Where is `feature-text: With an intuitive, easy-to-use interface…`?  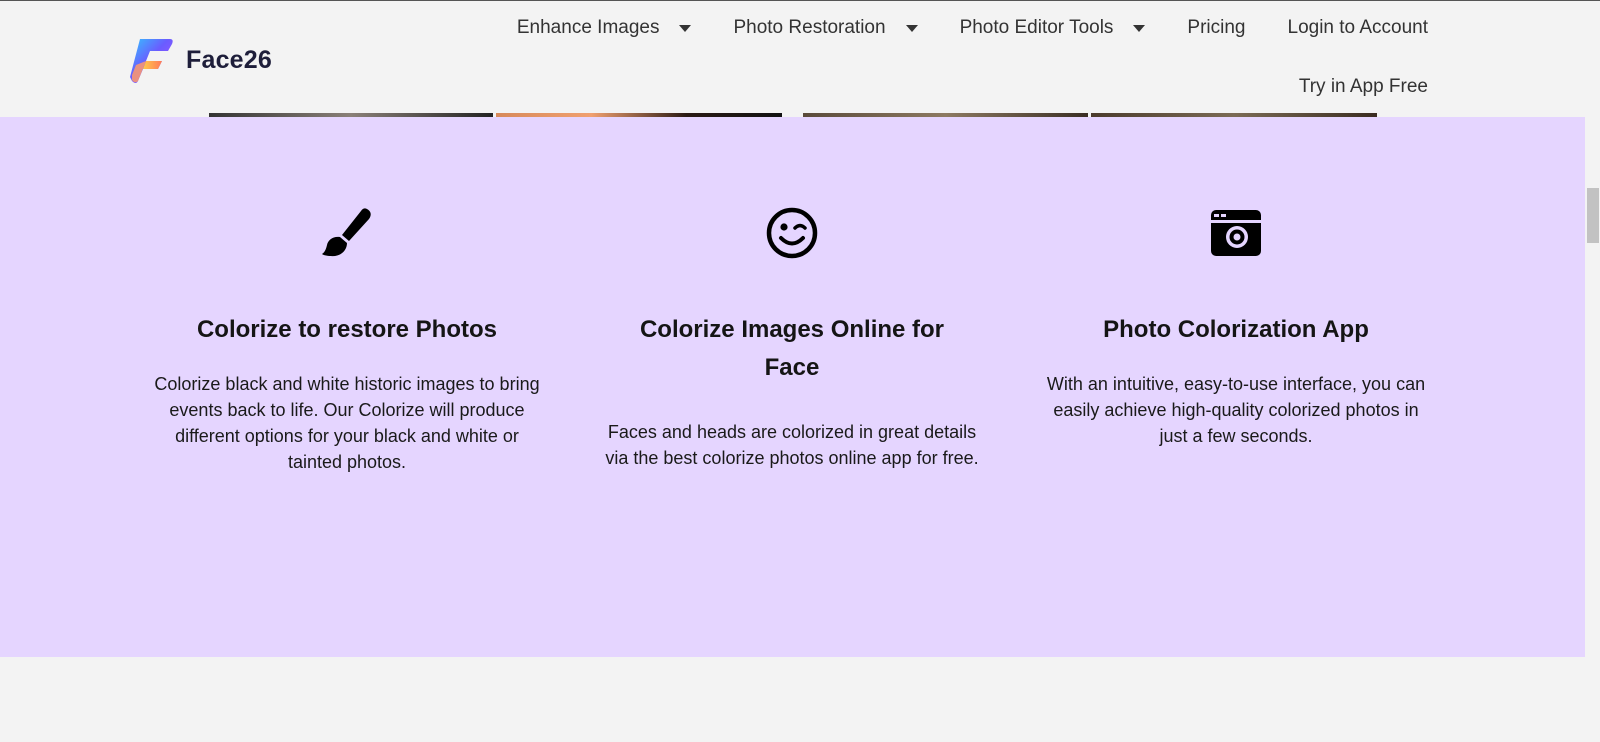 feature-text: With an intuitive, easy-to-use interface… is located at coordinates (1236, 410).